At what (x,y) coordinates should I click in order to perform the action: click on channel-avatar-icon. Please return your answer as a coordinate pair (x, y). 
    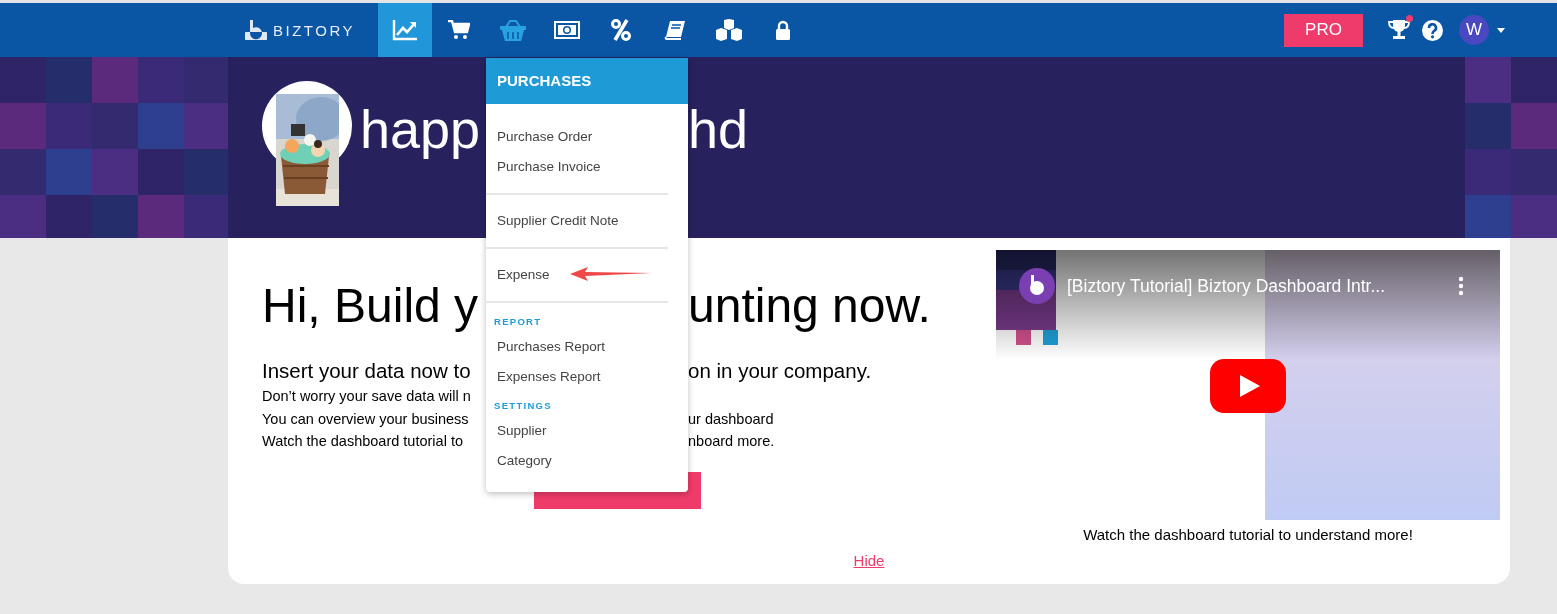
    Looking at the image, I should click on (1037, 286).